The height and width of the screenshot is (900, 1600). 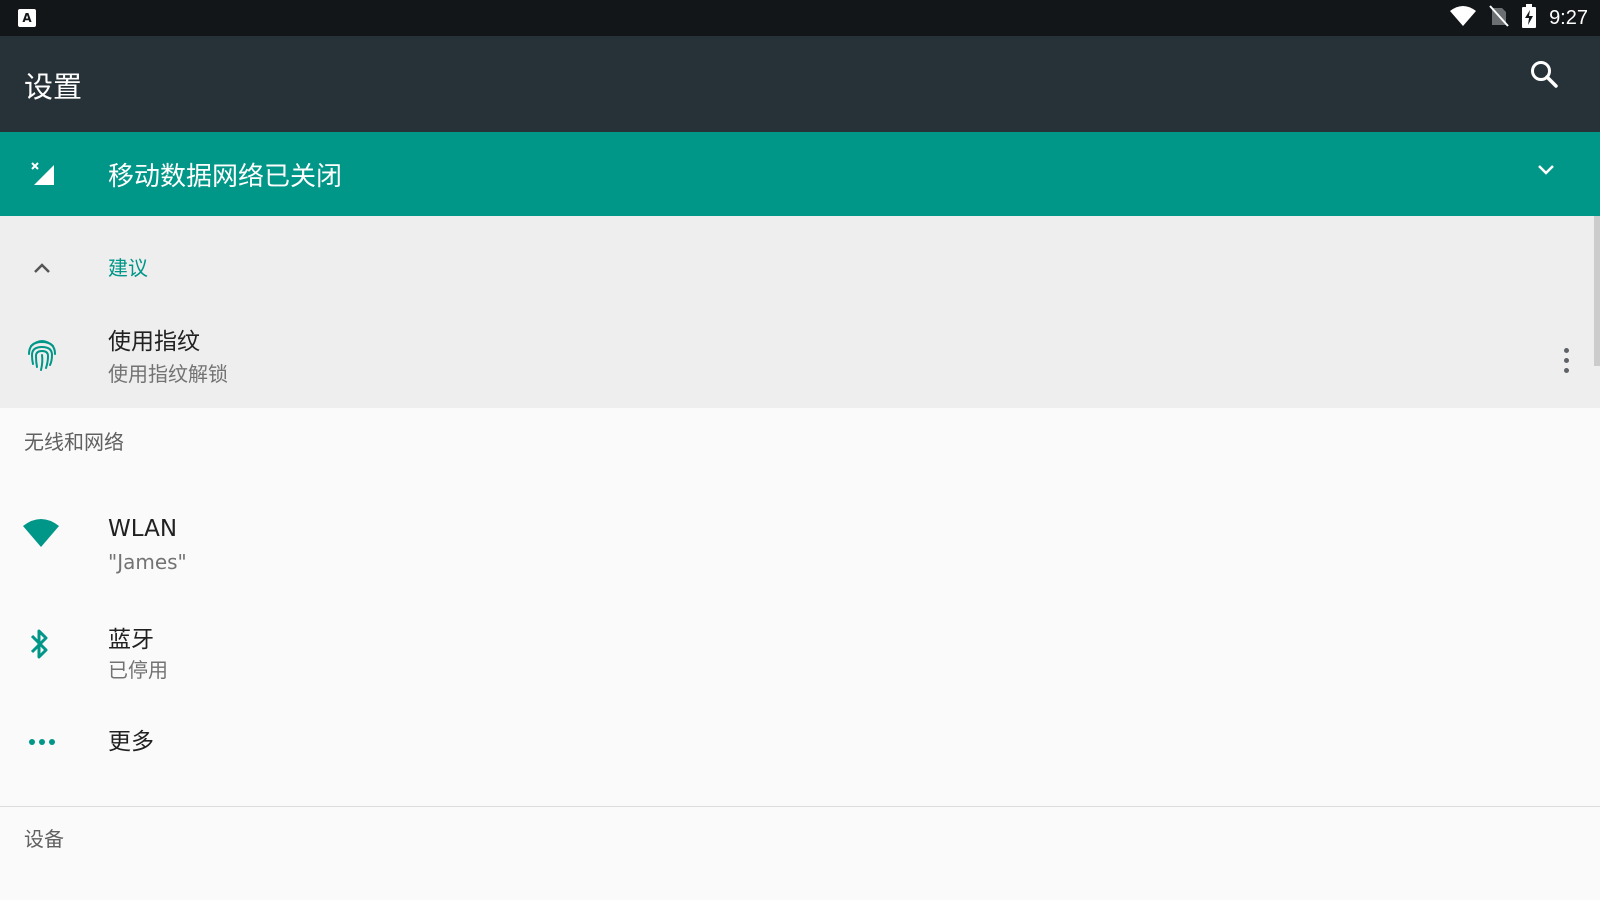 I want to click on chevron-down-icon, so click(x=1546, y=172).